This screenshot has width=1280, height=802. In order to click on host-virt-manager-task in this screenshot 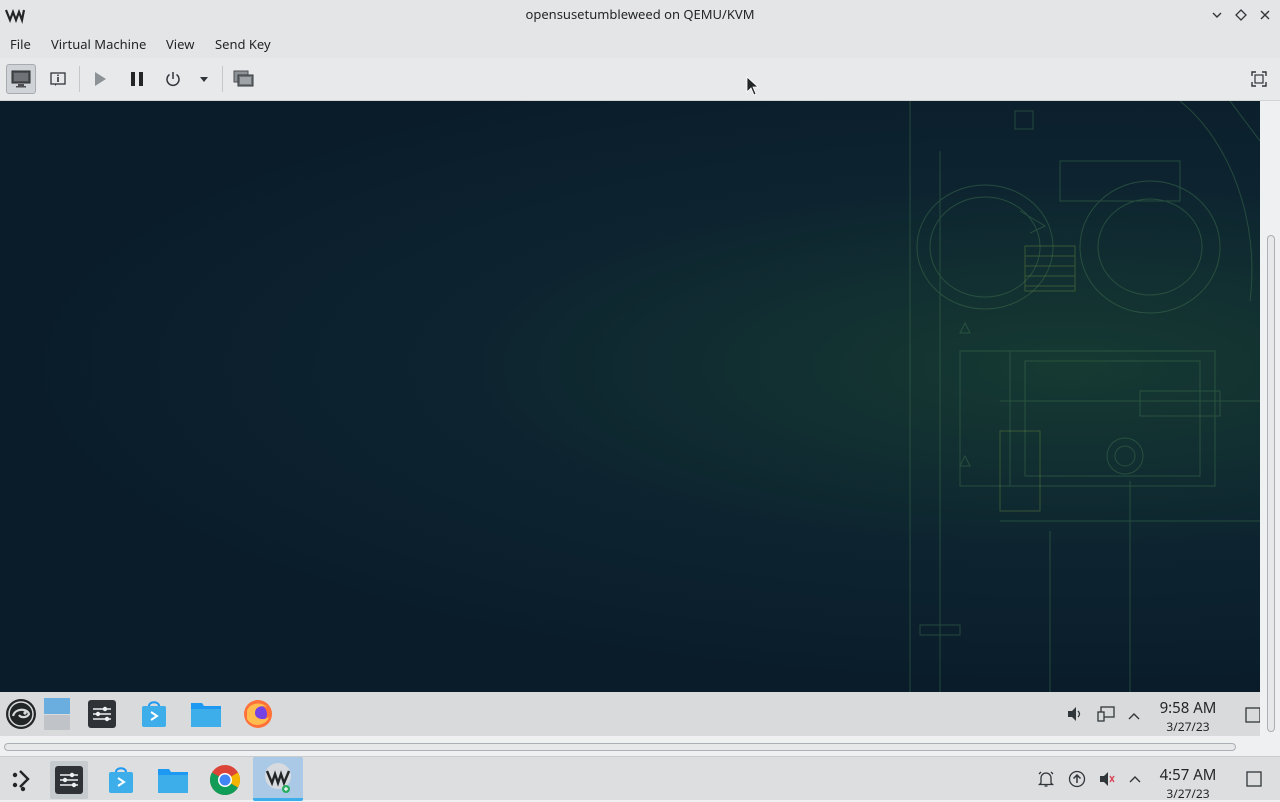, I will do `click(278, 779)`.